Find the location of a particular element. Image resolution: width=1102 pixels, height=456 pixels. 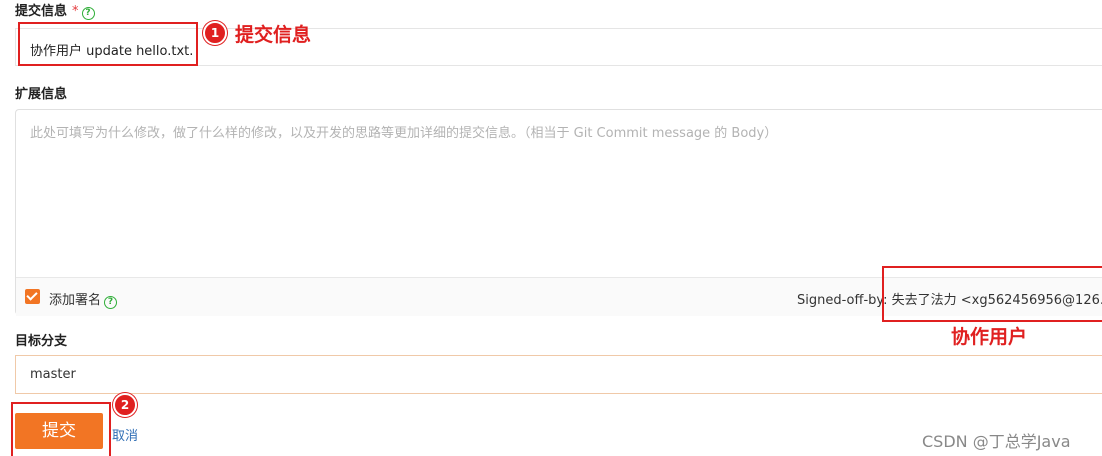

watermark: CSDN @丁总学Java is located at coordinates (996, 441).